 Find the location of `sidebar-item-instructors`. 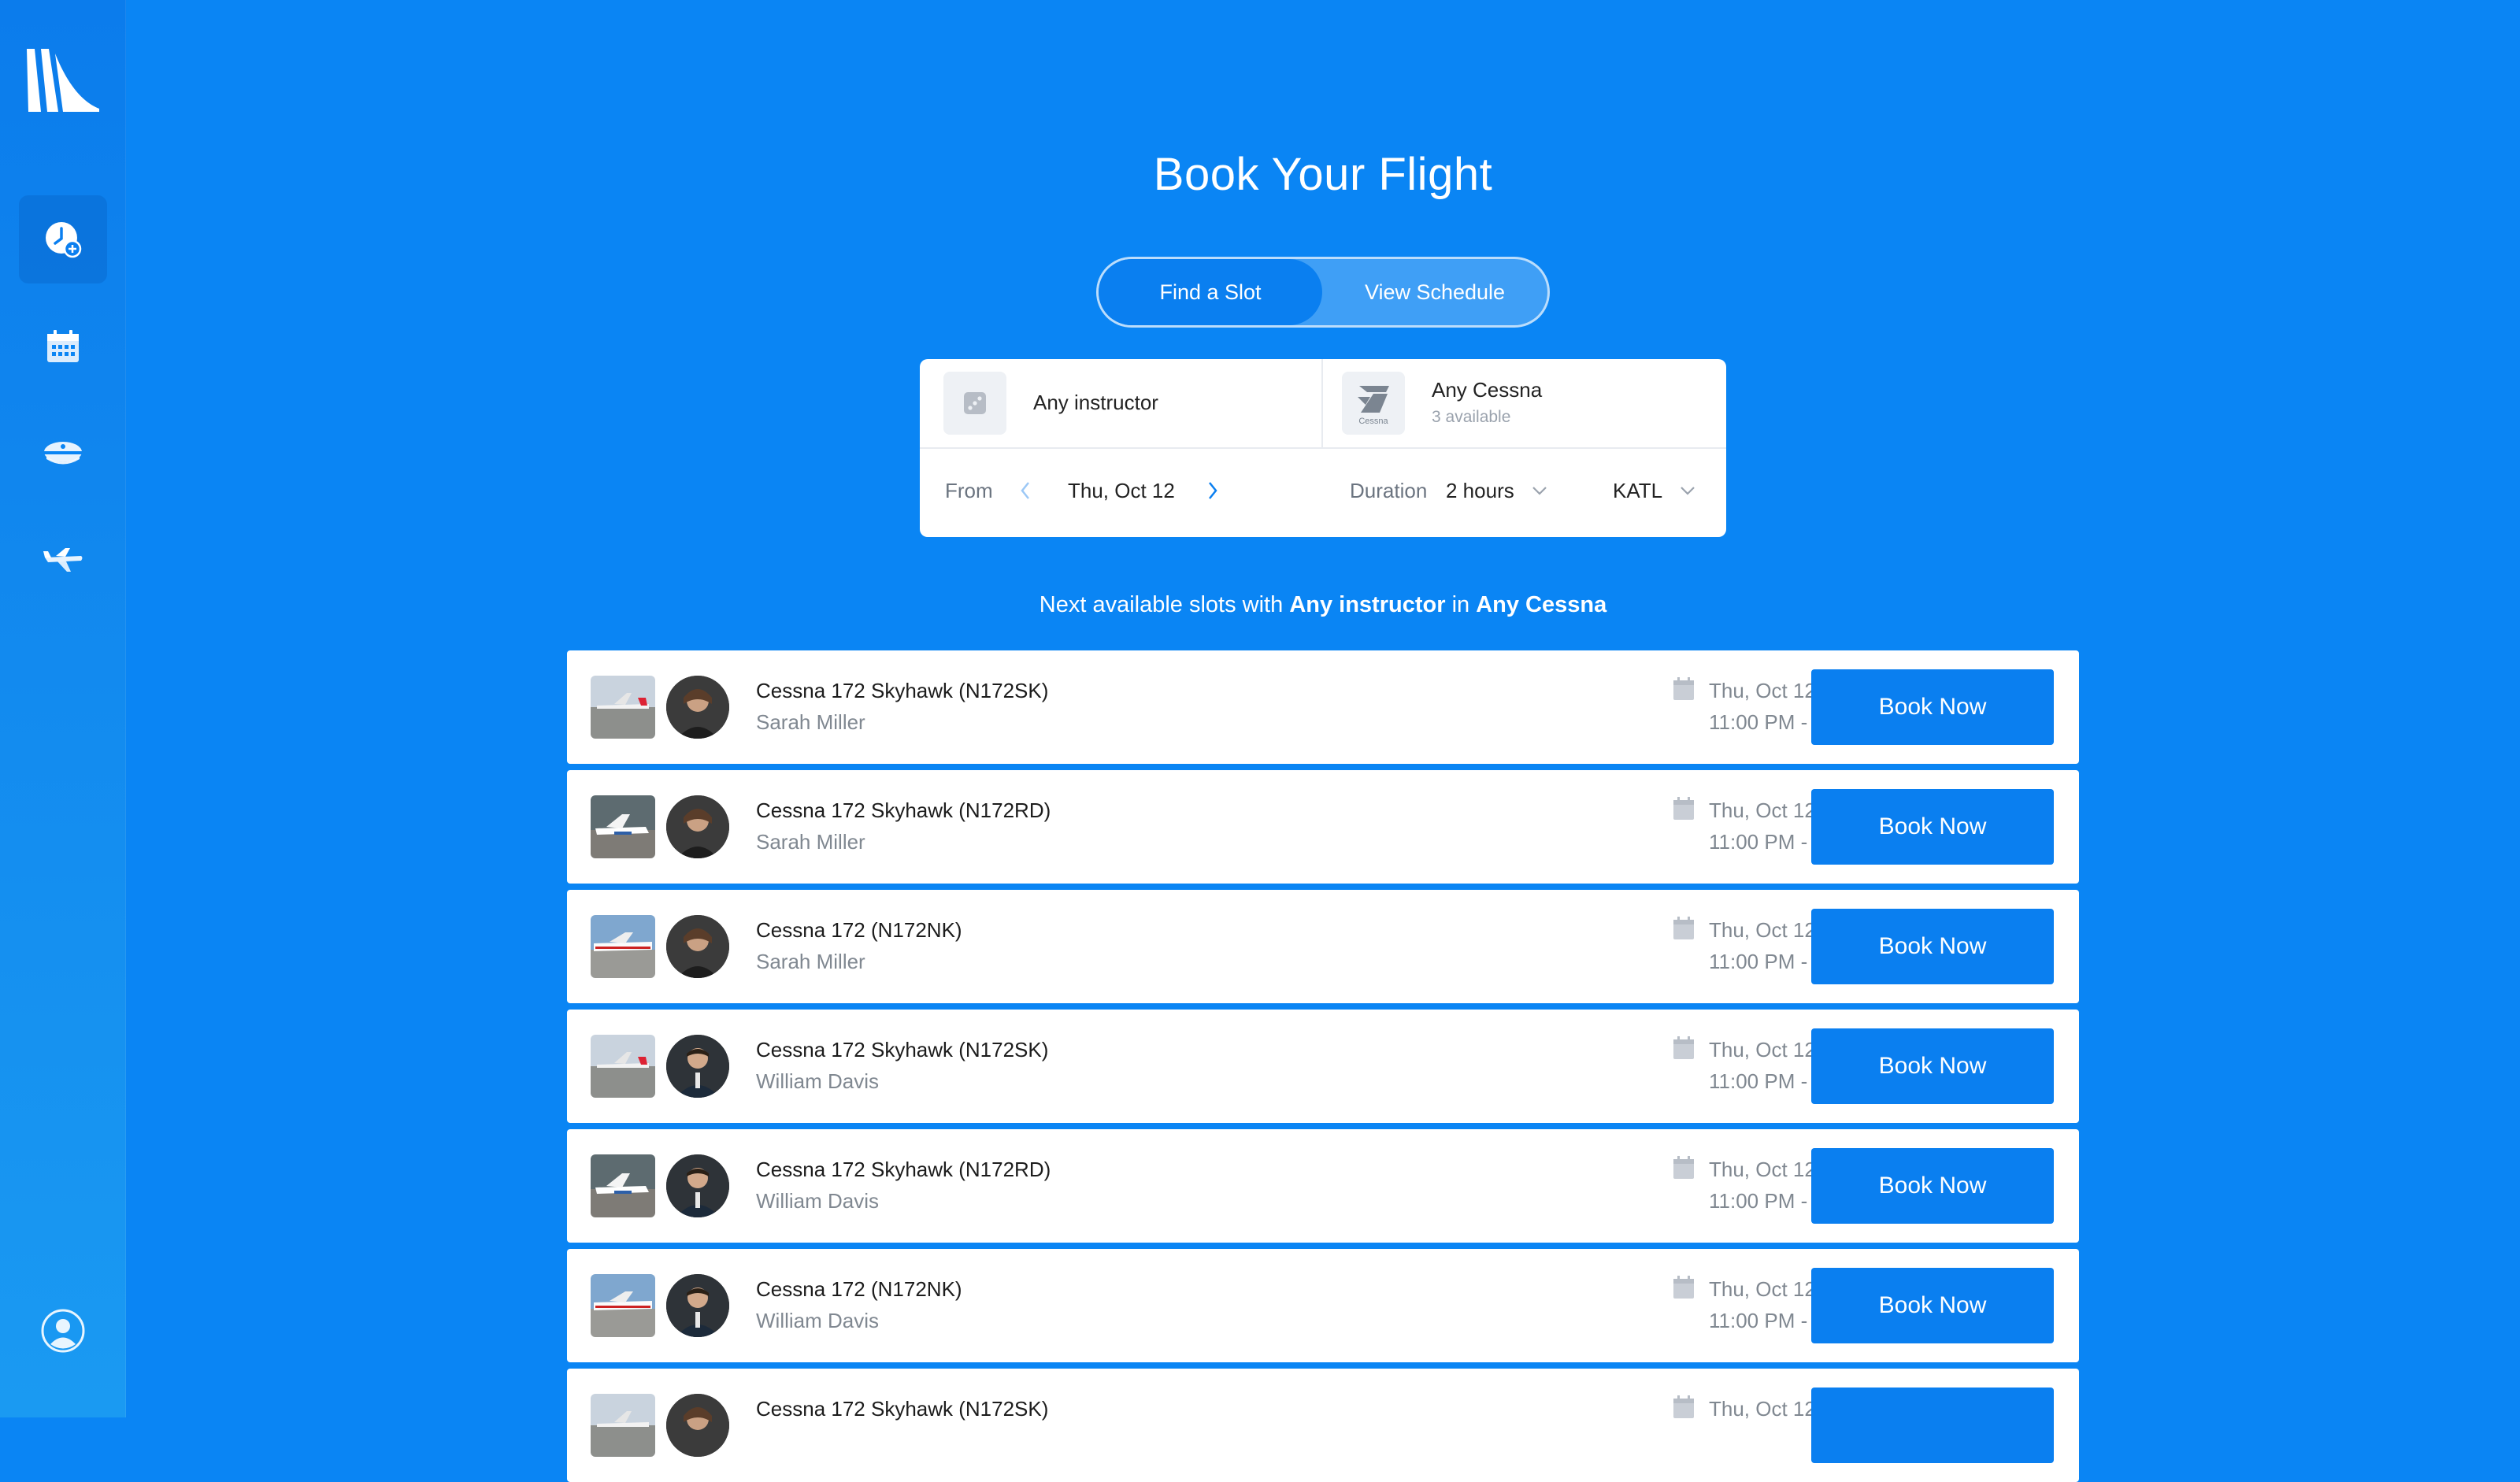

sidebar-item-instructors is located at coordinates (63, 454).